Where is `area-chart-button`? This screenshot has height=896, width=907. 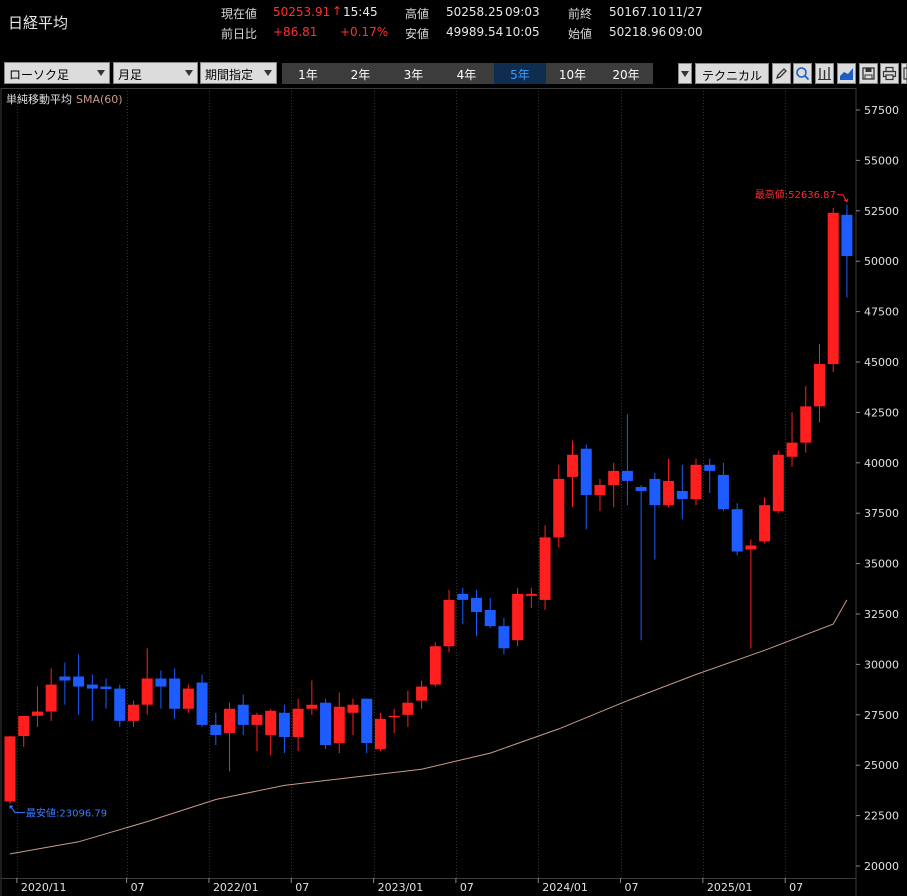
area-chart-button is located at coordinates (846, 73).